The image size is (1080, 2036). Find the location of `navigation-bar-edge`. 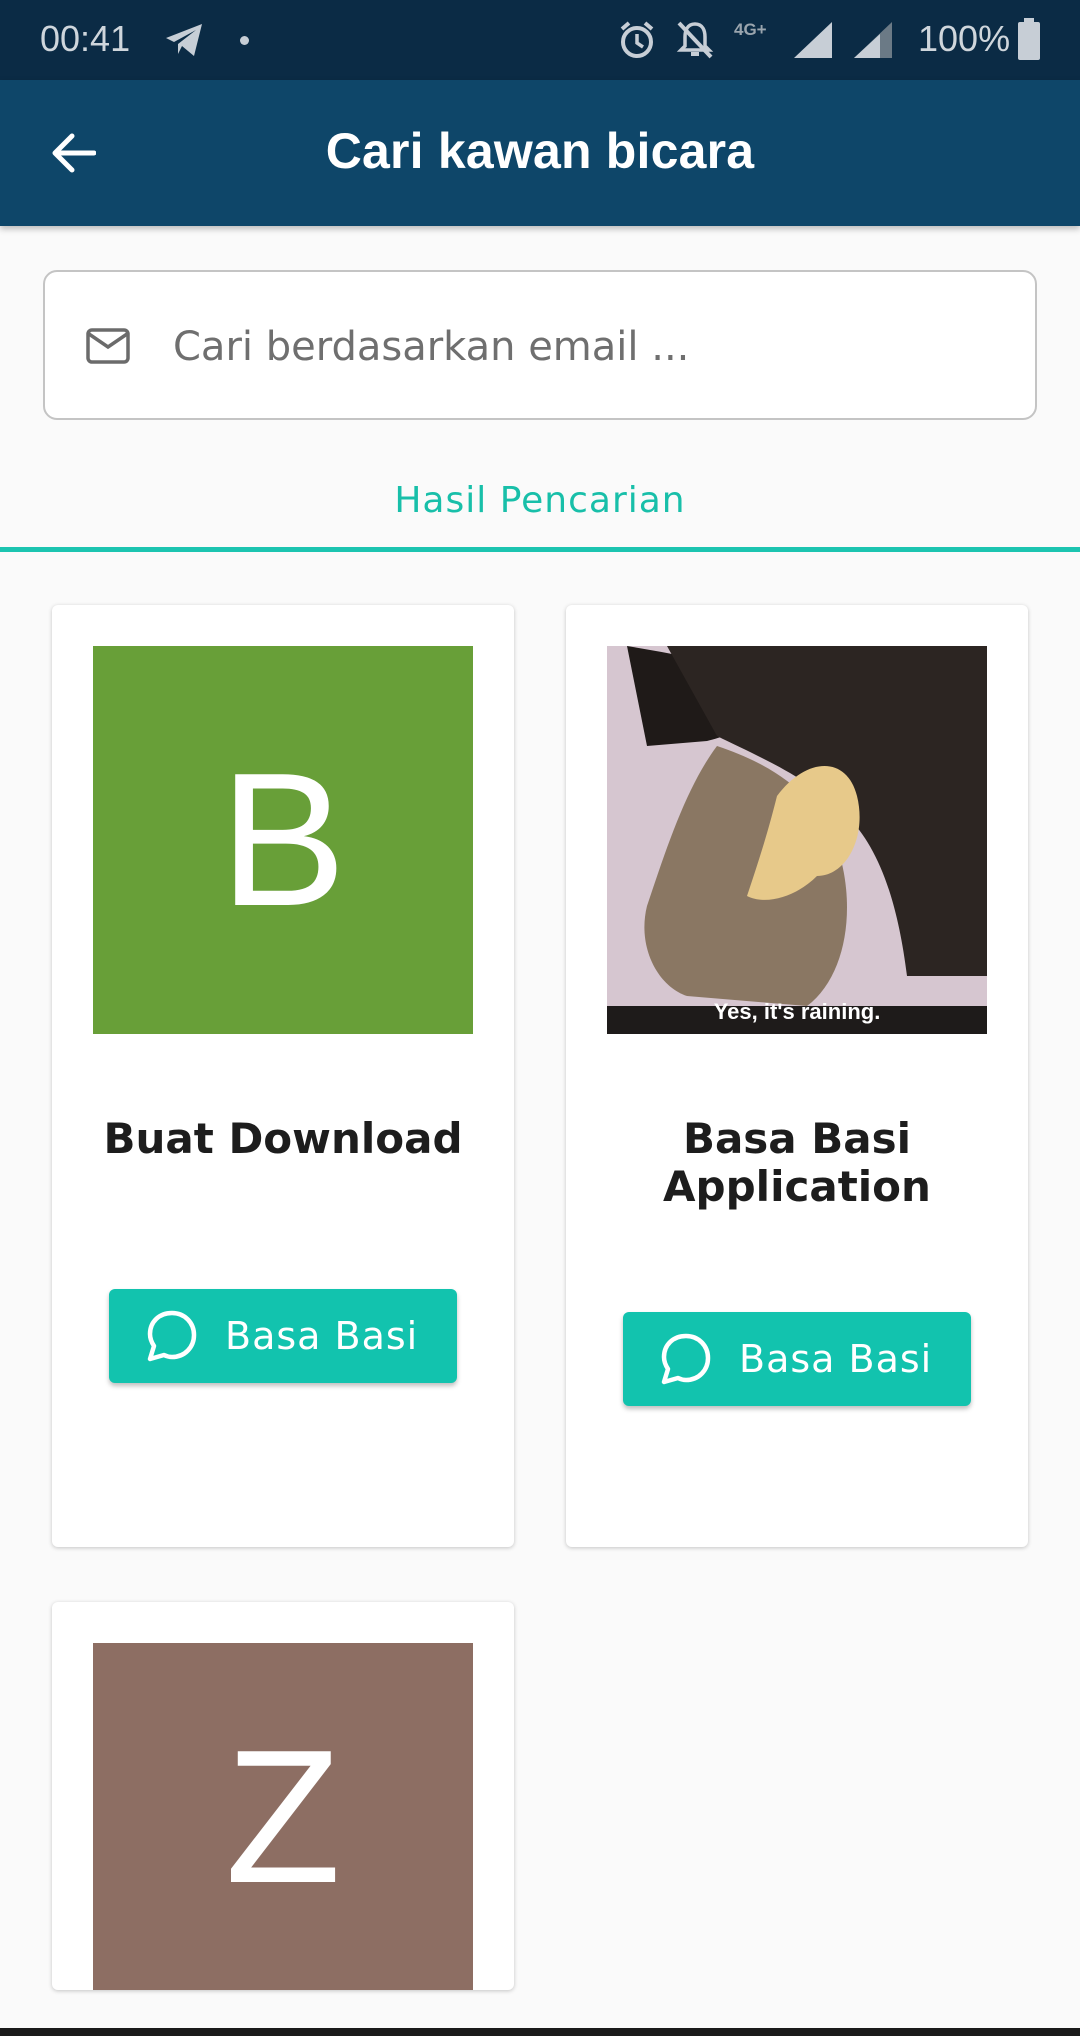

navigation-bar-edge is located at coordinates (540, 2032).